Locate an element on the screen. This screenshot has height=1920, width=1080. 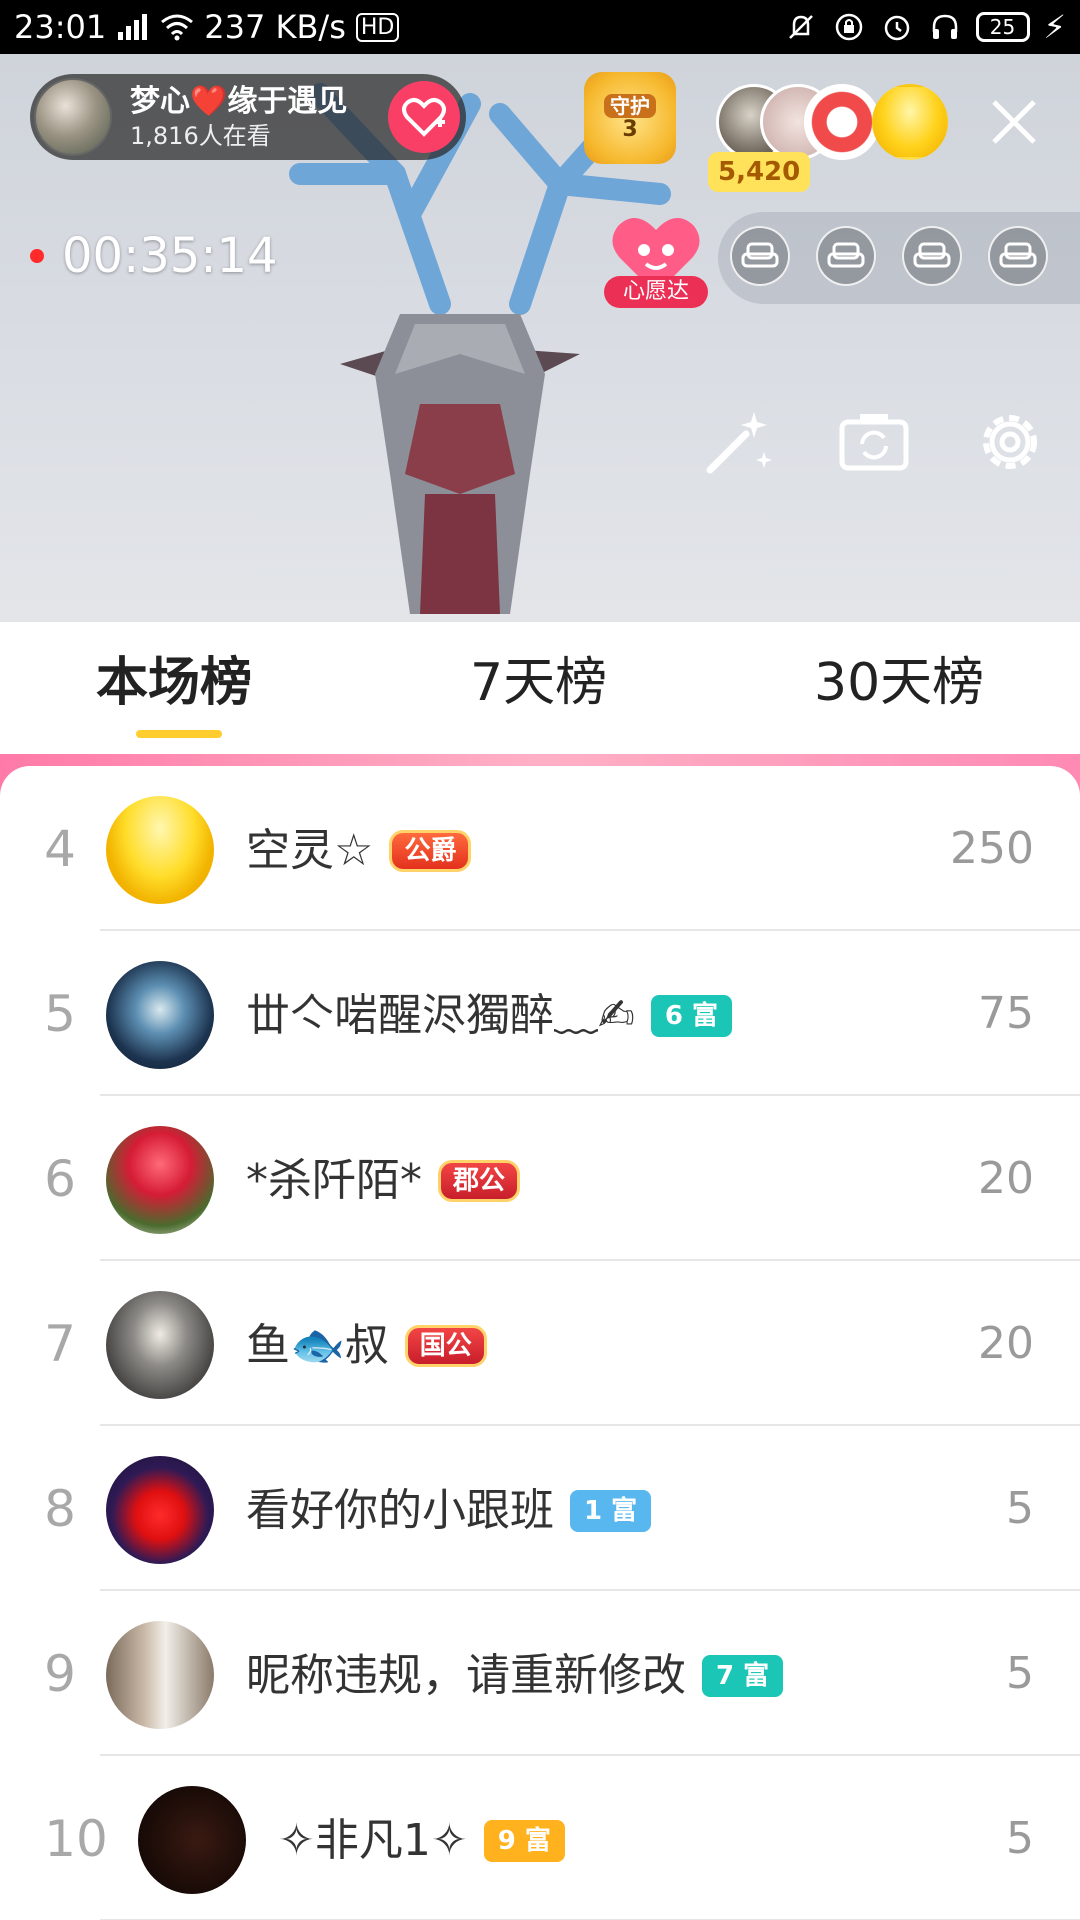
follow-button is located at coordinates (424, 117).